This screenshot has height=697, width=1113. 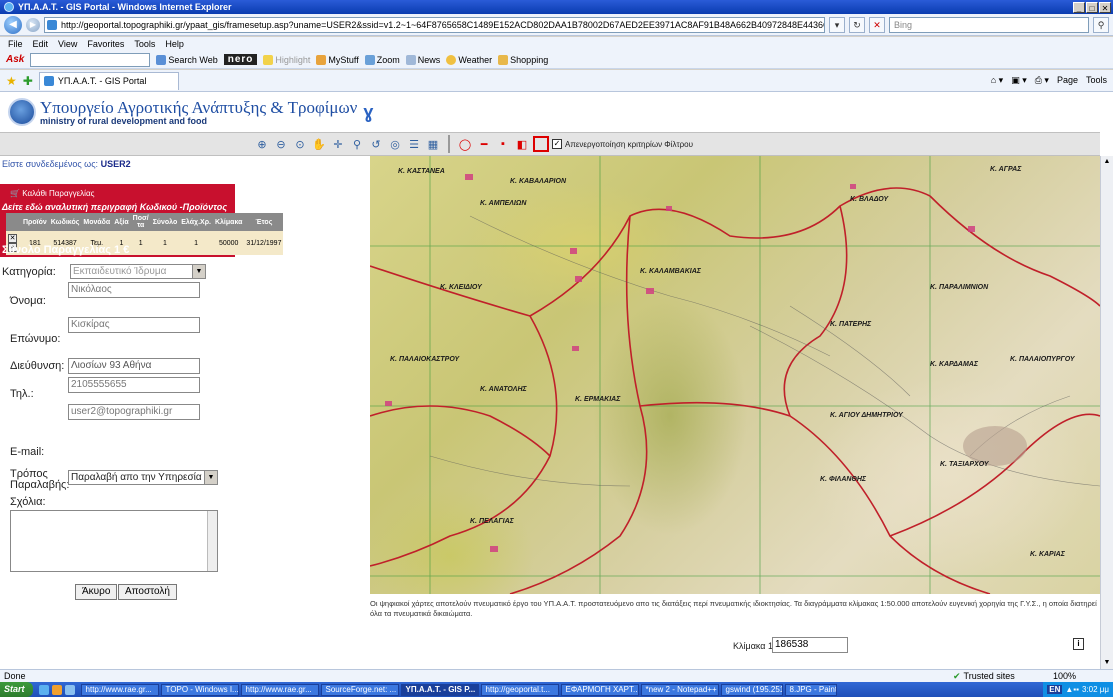 I want to click on address-dropdown-icon: ▾, so click(x=837, y=24).